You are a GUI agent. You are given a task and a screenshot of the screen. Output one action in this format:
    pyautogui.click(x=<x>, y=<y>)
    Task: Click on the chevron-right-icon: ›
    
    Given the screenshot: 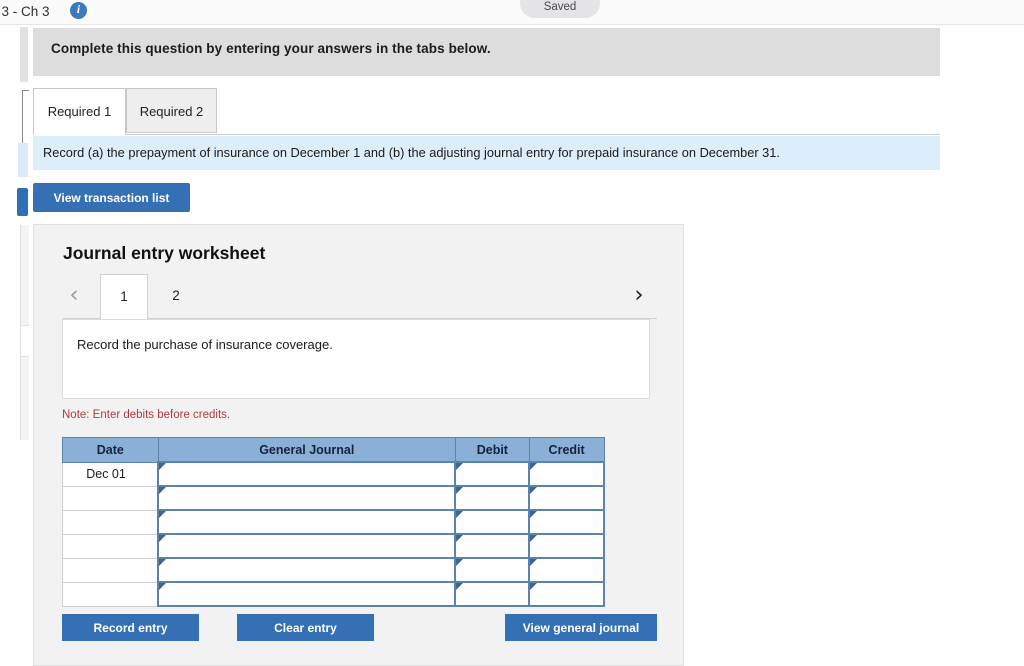 What is the action you would take?
    pyautogui.click(x=639, y=295)
    